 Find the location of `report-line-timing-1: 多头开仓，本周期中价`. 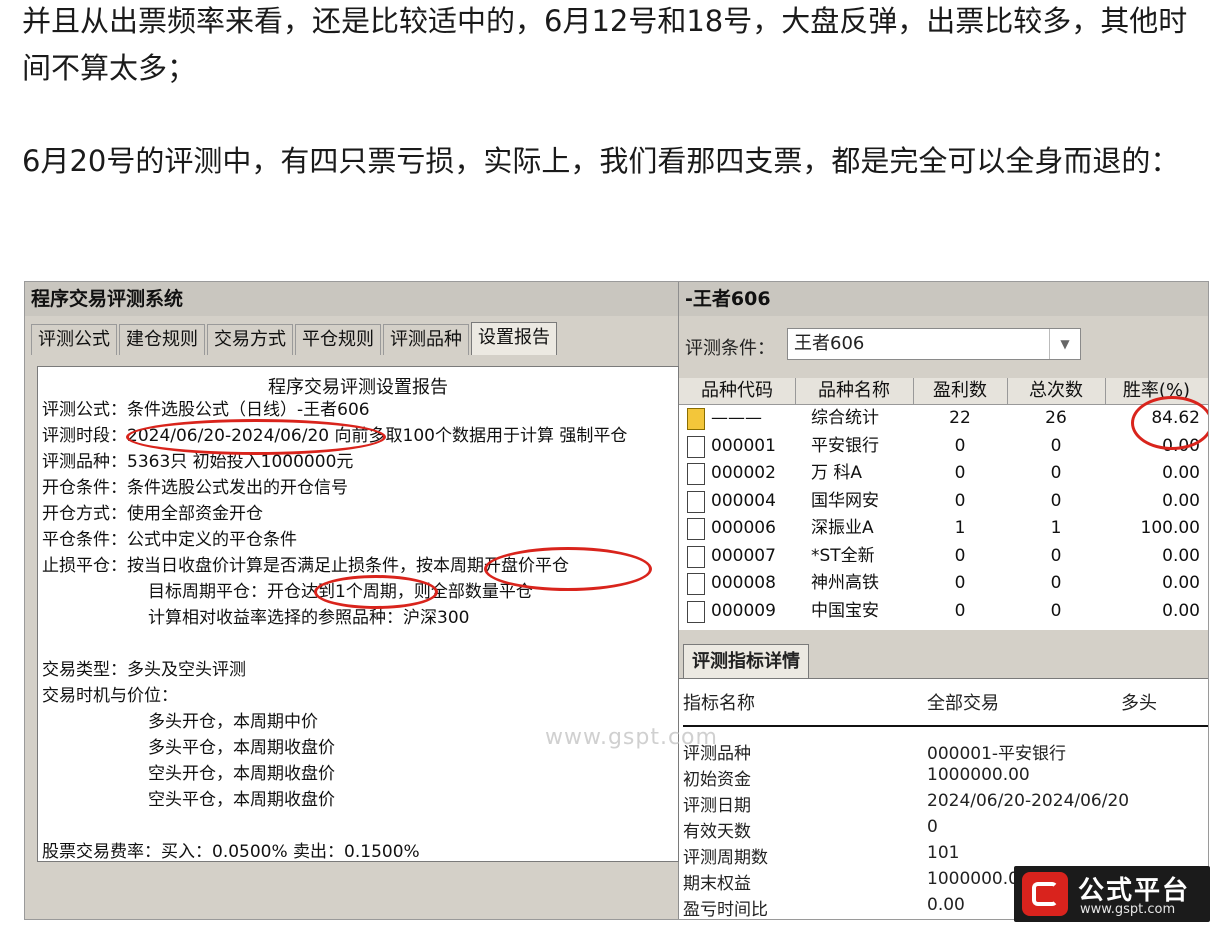

report-line-timing-1: 多头开仓，本周期中价 is located at coordinates (233, 722).